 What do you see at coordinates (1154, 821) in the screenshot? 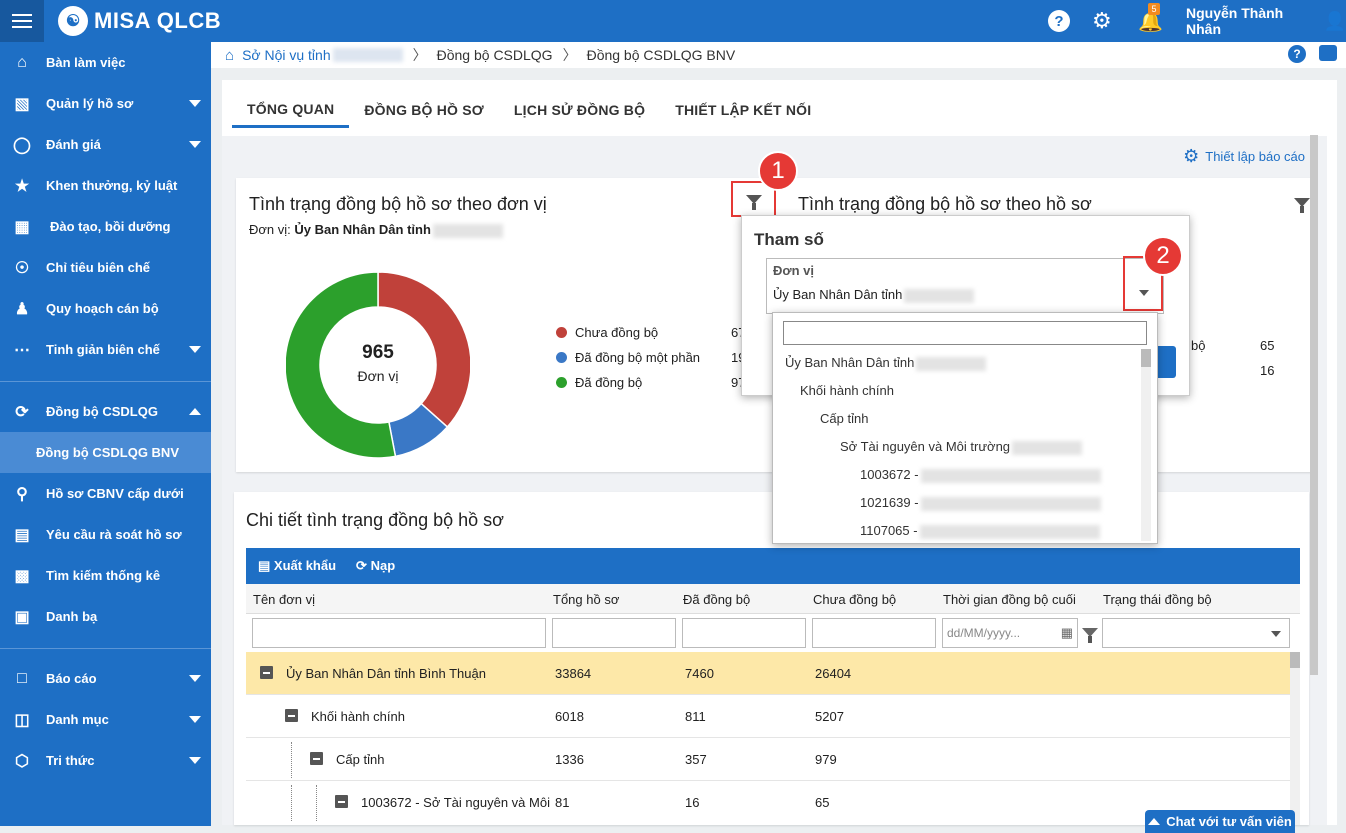
I see `chevron-up-icon` at bounding box center [1154, 821].